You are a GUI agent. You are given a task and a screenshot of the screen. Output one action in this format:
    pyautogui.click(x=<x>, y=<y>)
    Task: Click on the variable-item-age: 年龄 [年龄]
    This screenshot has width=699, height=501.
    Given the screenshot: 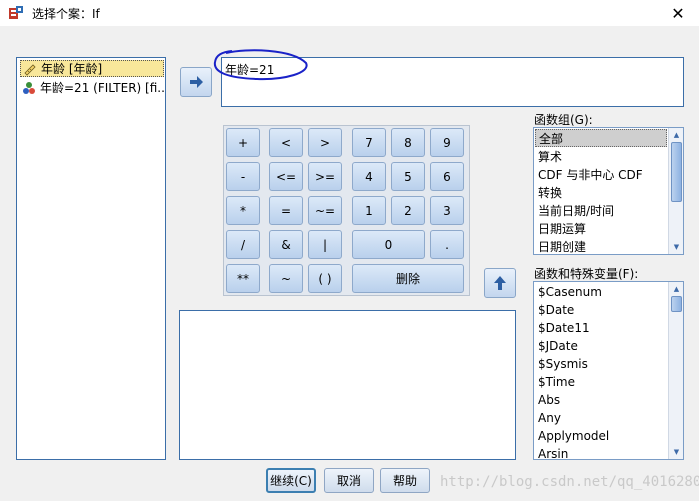 What is the action you would take?
    pyautogui.click(x=92, y=68)
    